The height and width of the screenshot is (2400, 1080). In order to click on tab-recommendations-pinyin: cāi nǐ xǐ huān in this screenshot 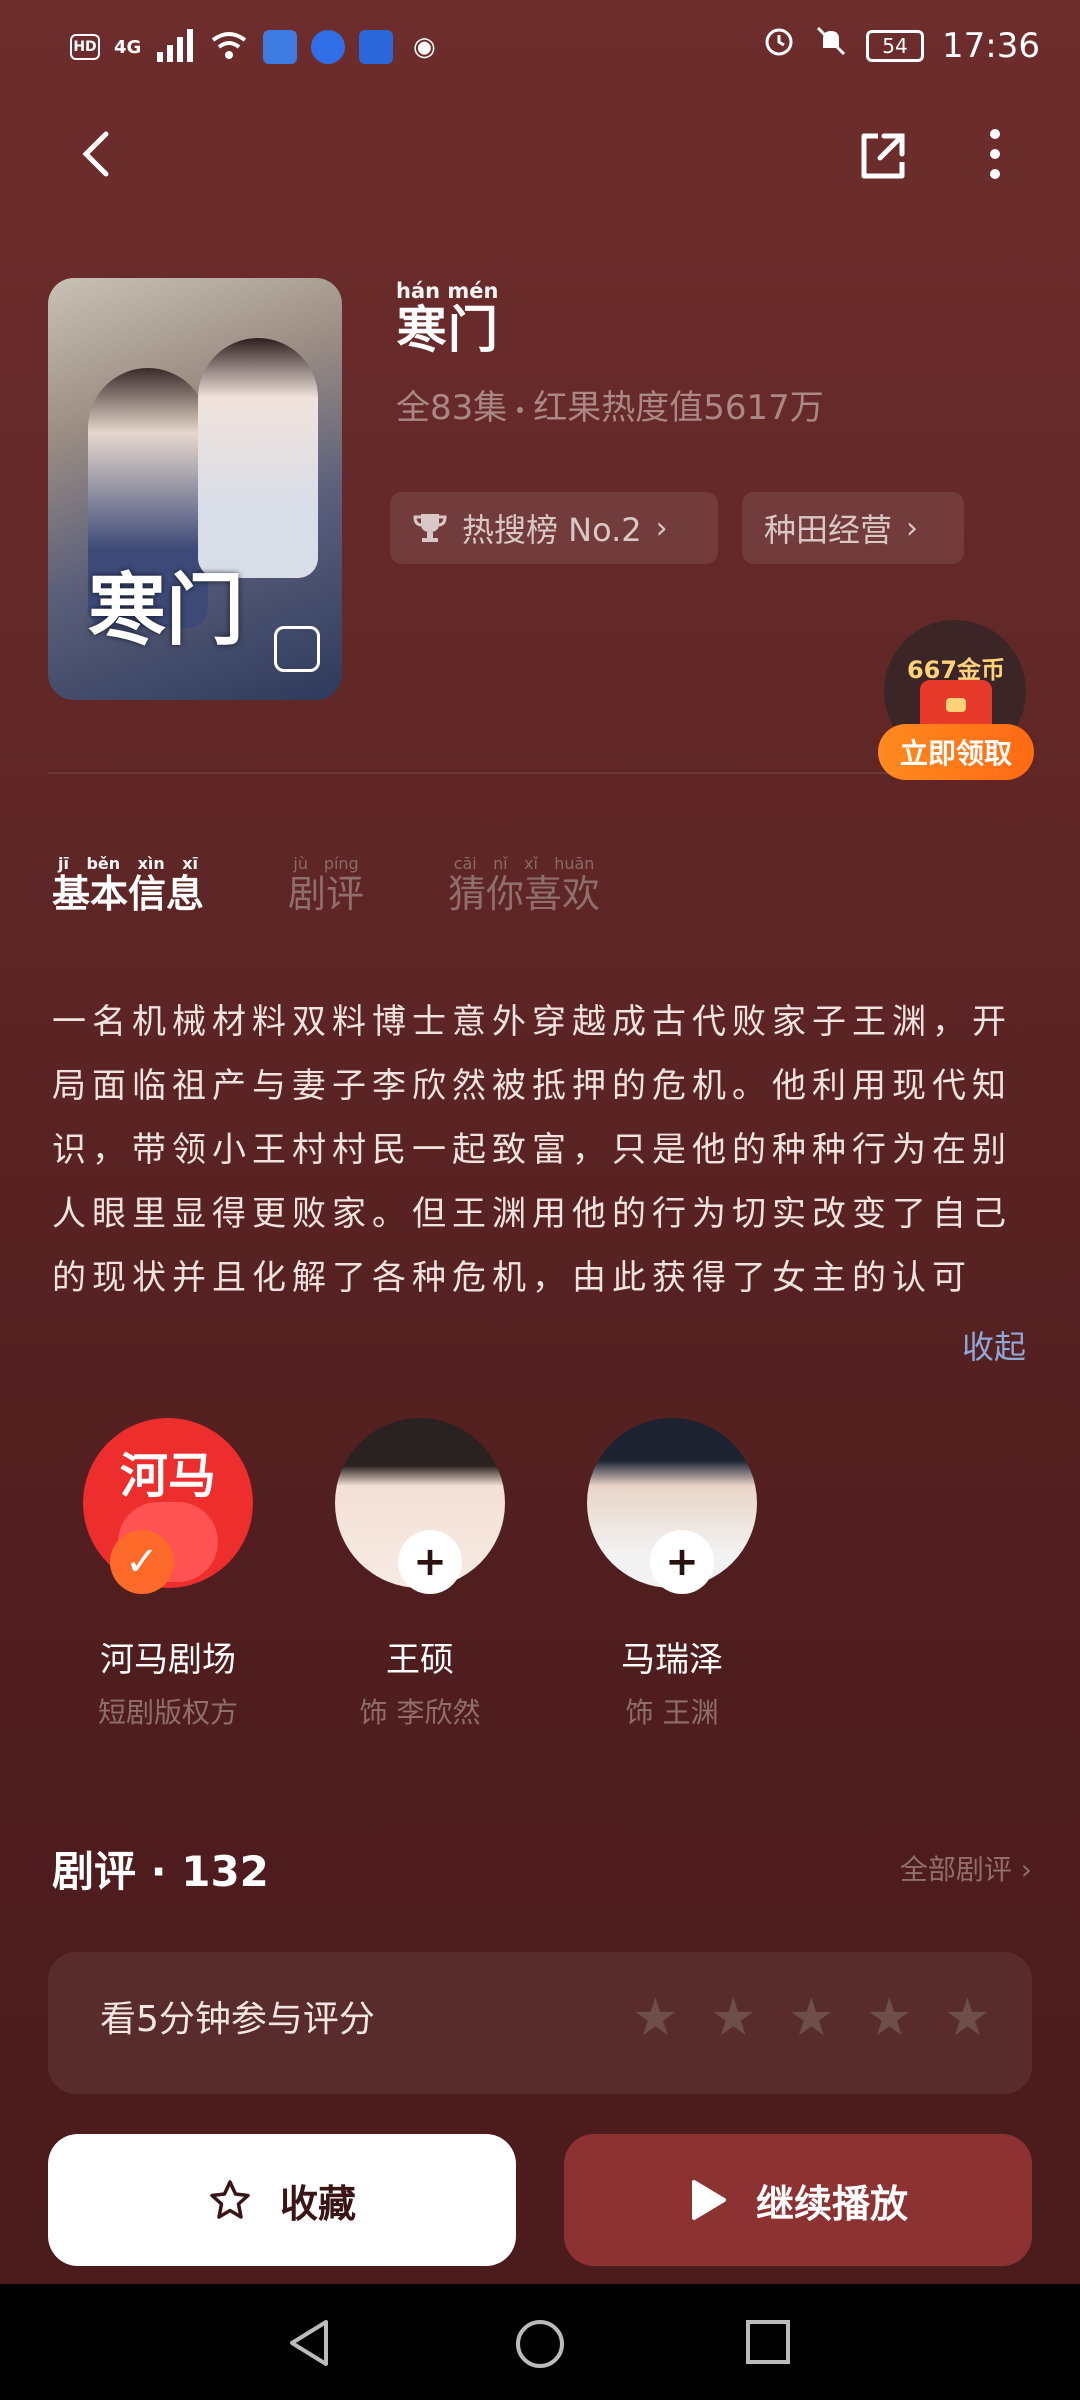, I will do `click(524, 863)`.